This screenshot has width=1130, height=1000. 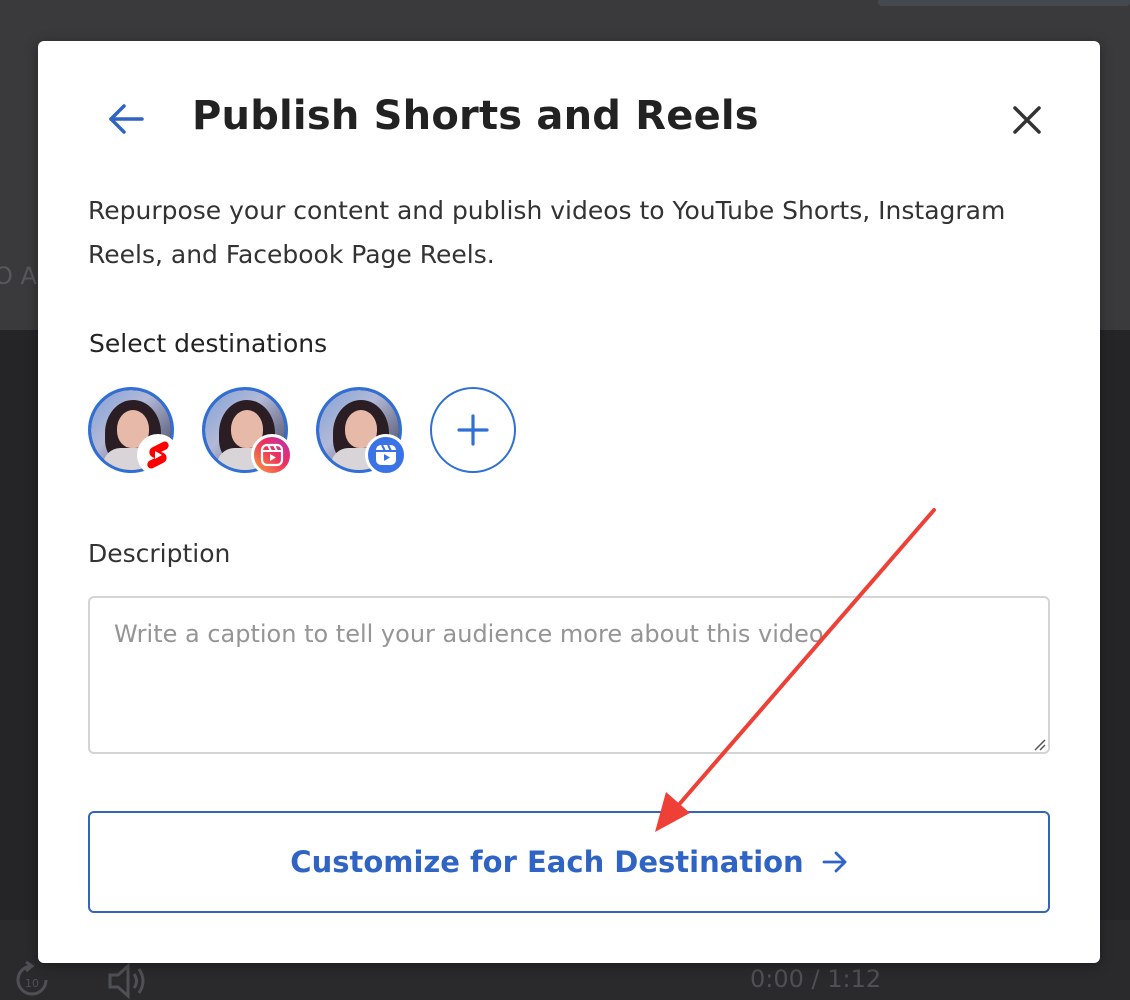 I want to click on facebook-reels-icon, so click(x=386, y=455).